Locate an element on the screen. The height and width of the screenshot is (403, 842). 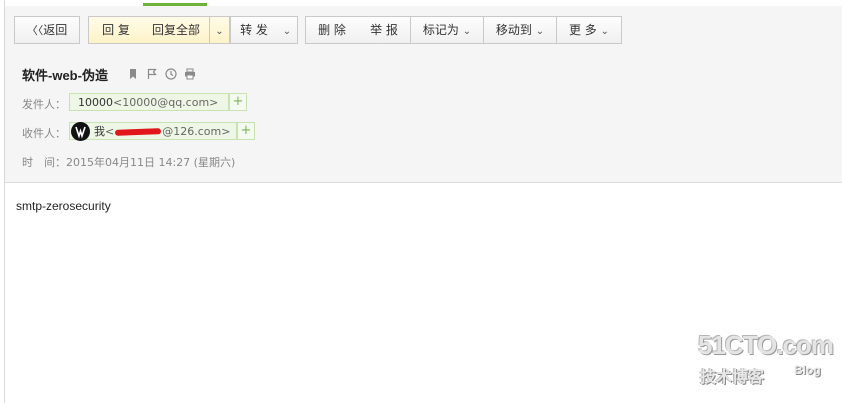
active-tab-indicator is located at coordinates (175, 4).